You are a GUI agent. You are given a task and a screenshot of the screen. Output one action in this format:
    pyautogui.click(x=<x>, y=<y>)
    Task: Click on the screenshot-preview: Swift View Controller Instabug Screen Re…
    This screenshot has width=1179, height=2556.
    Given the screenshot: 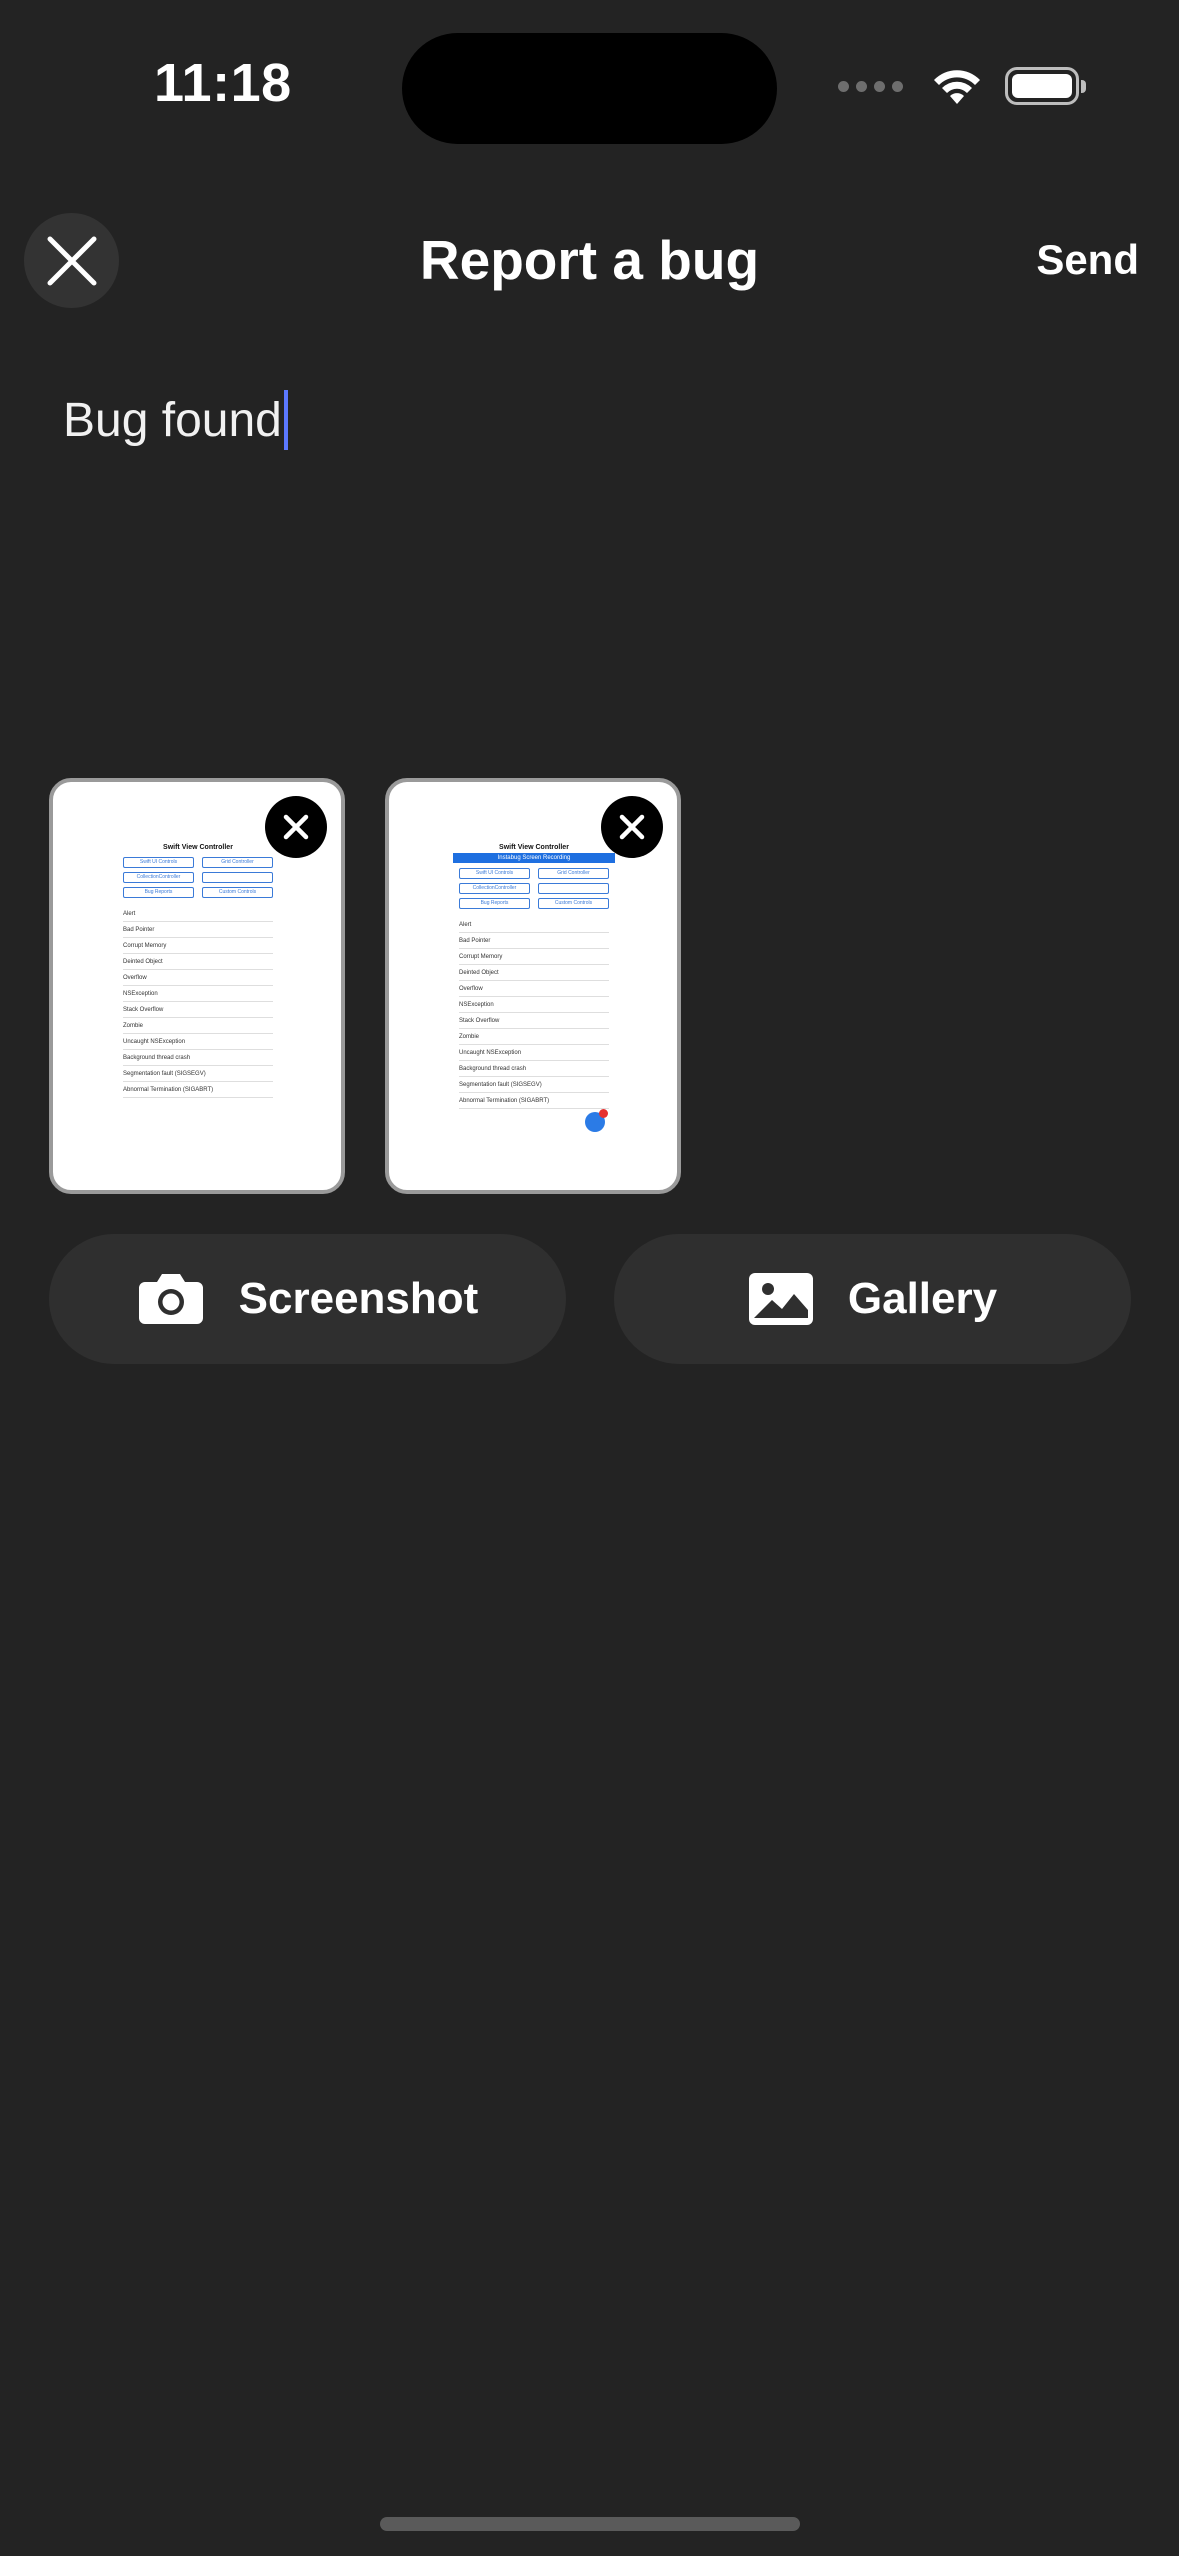 What is the action you would take?
    pyautogui.click(x=534, y=976)
    